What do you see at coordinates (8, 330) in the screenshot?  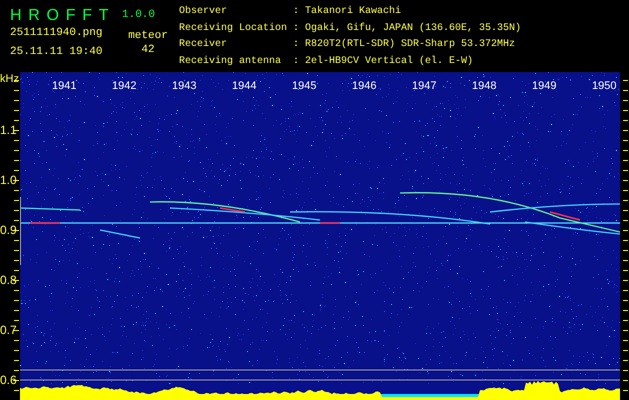 I see `axis-tick-label: 0.7` at bounding box center [8, 330].